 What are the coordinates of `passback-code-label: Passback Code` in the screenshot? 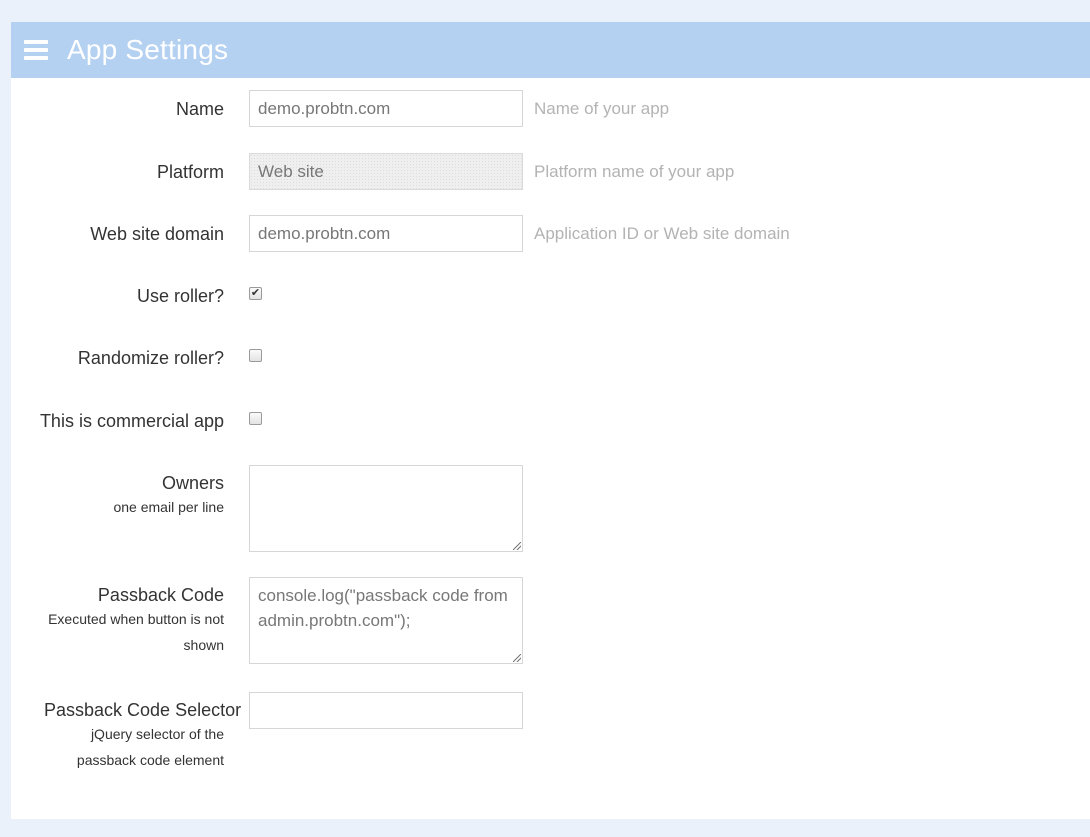 It's located at (160, 595).